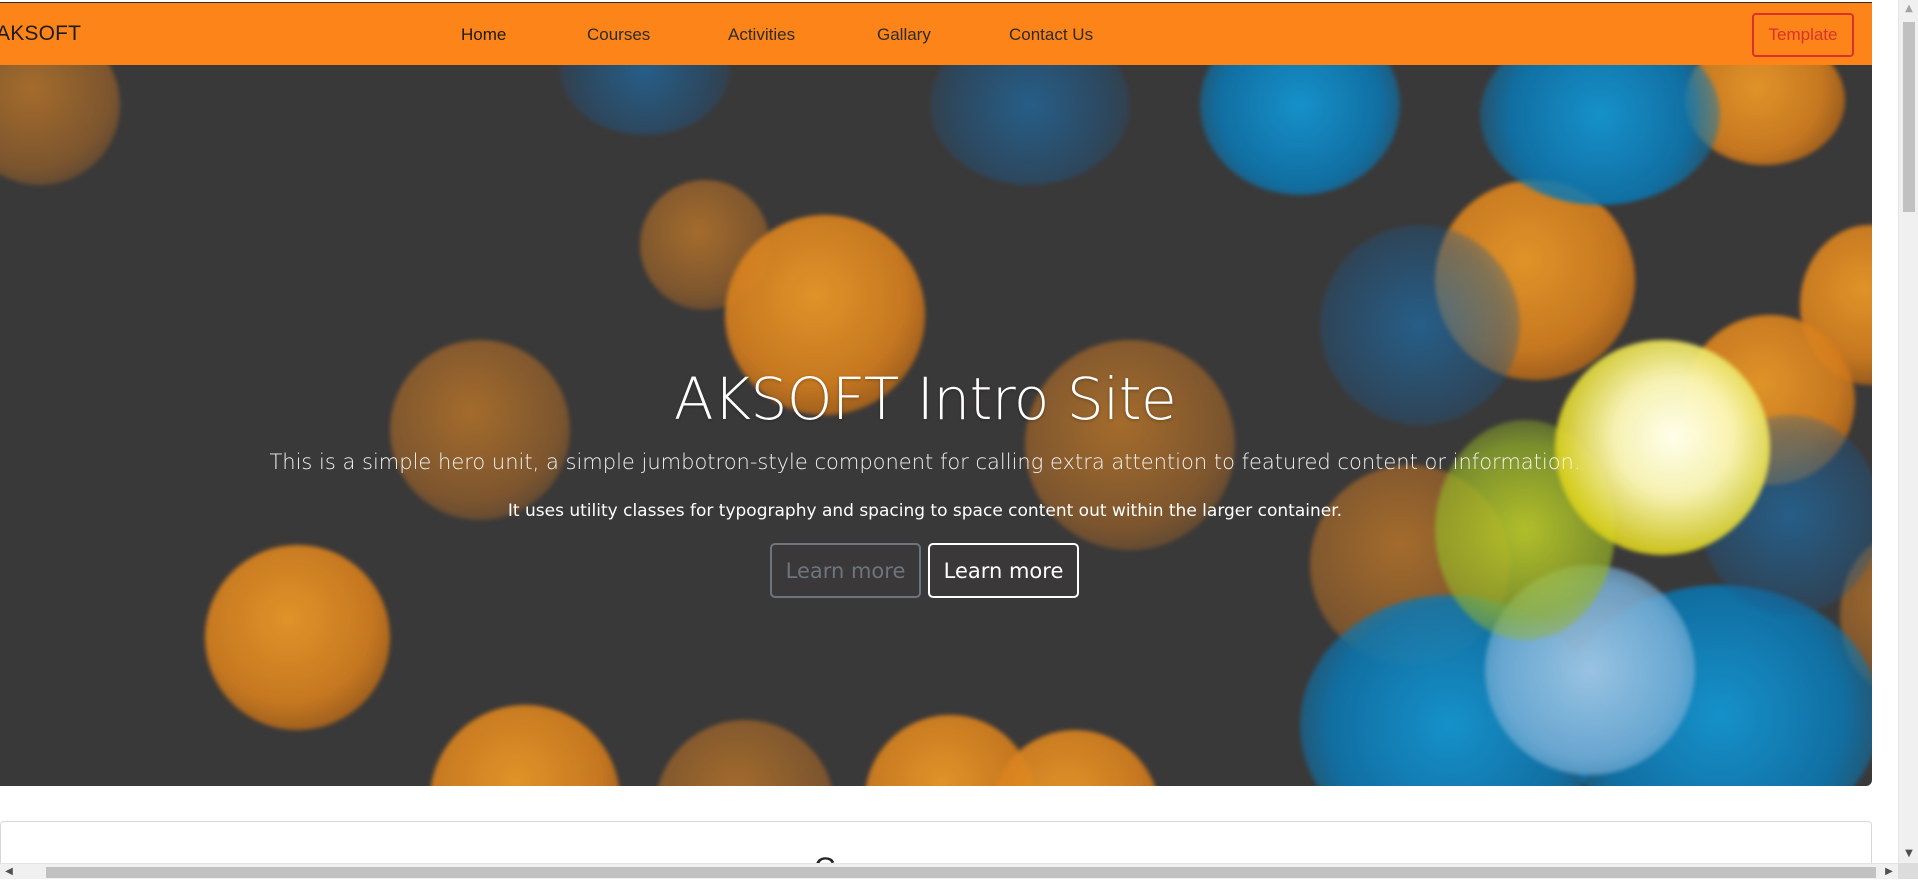 This screenshot has height=880, width=1918. Describe the element at coordinates (925, 399) in the screenshot. I see `hero-title: AKSOFT Intro Site` at that location.